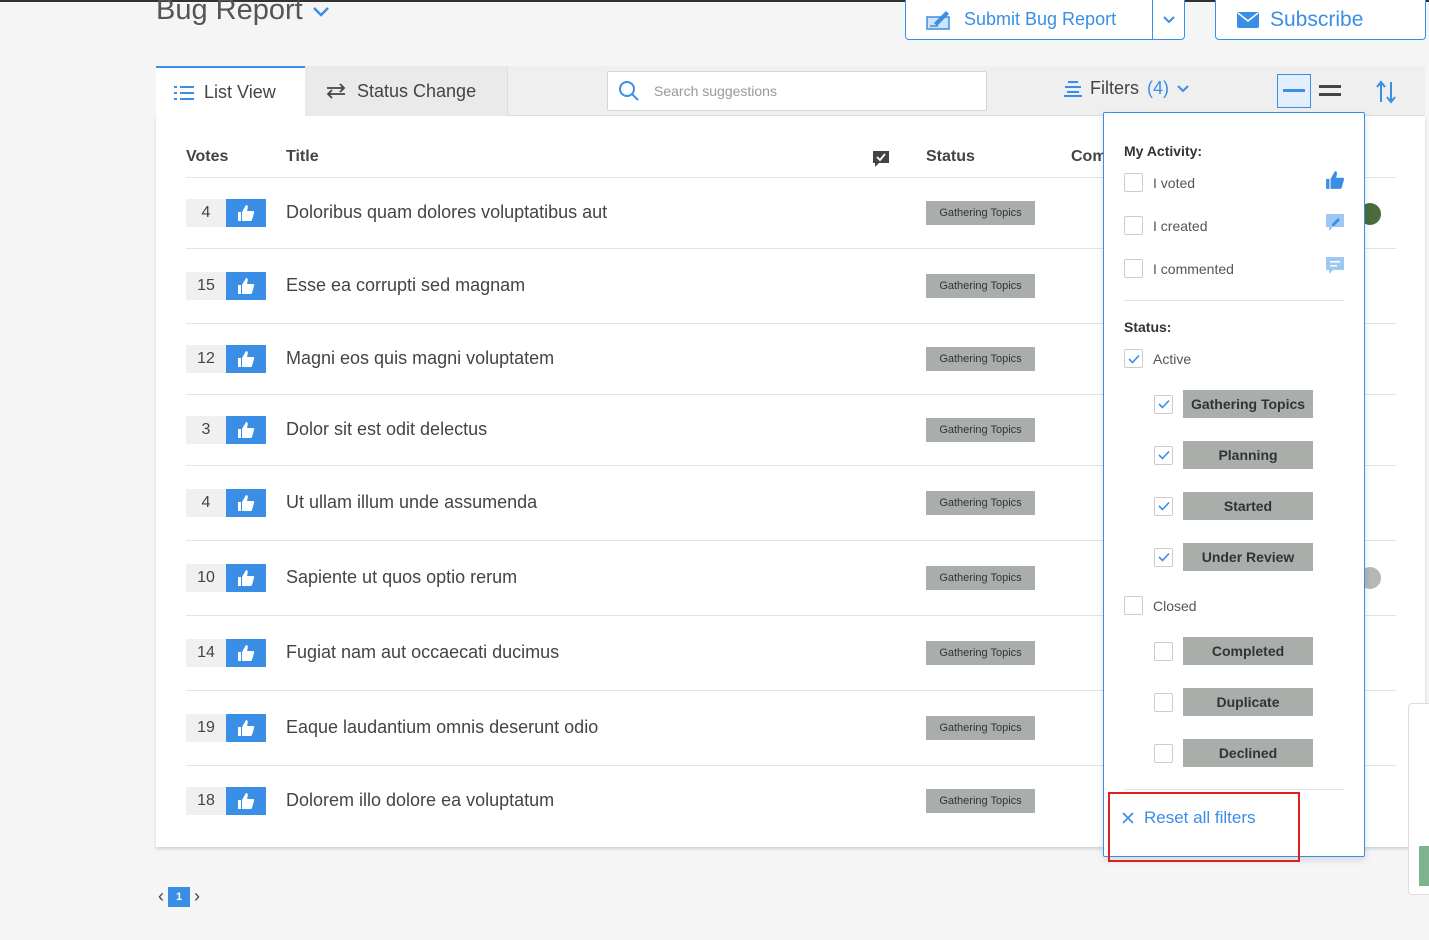  Describe the element at coordinates (804, 91) in the screenshot. I see `search-input` at that location.